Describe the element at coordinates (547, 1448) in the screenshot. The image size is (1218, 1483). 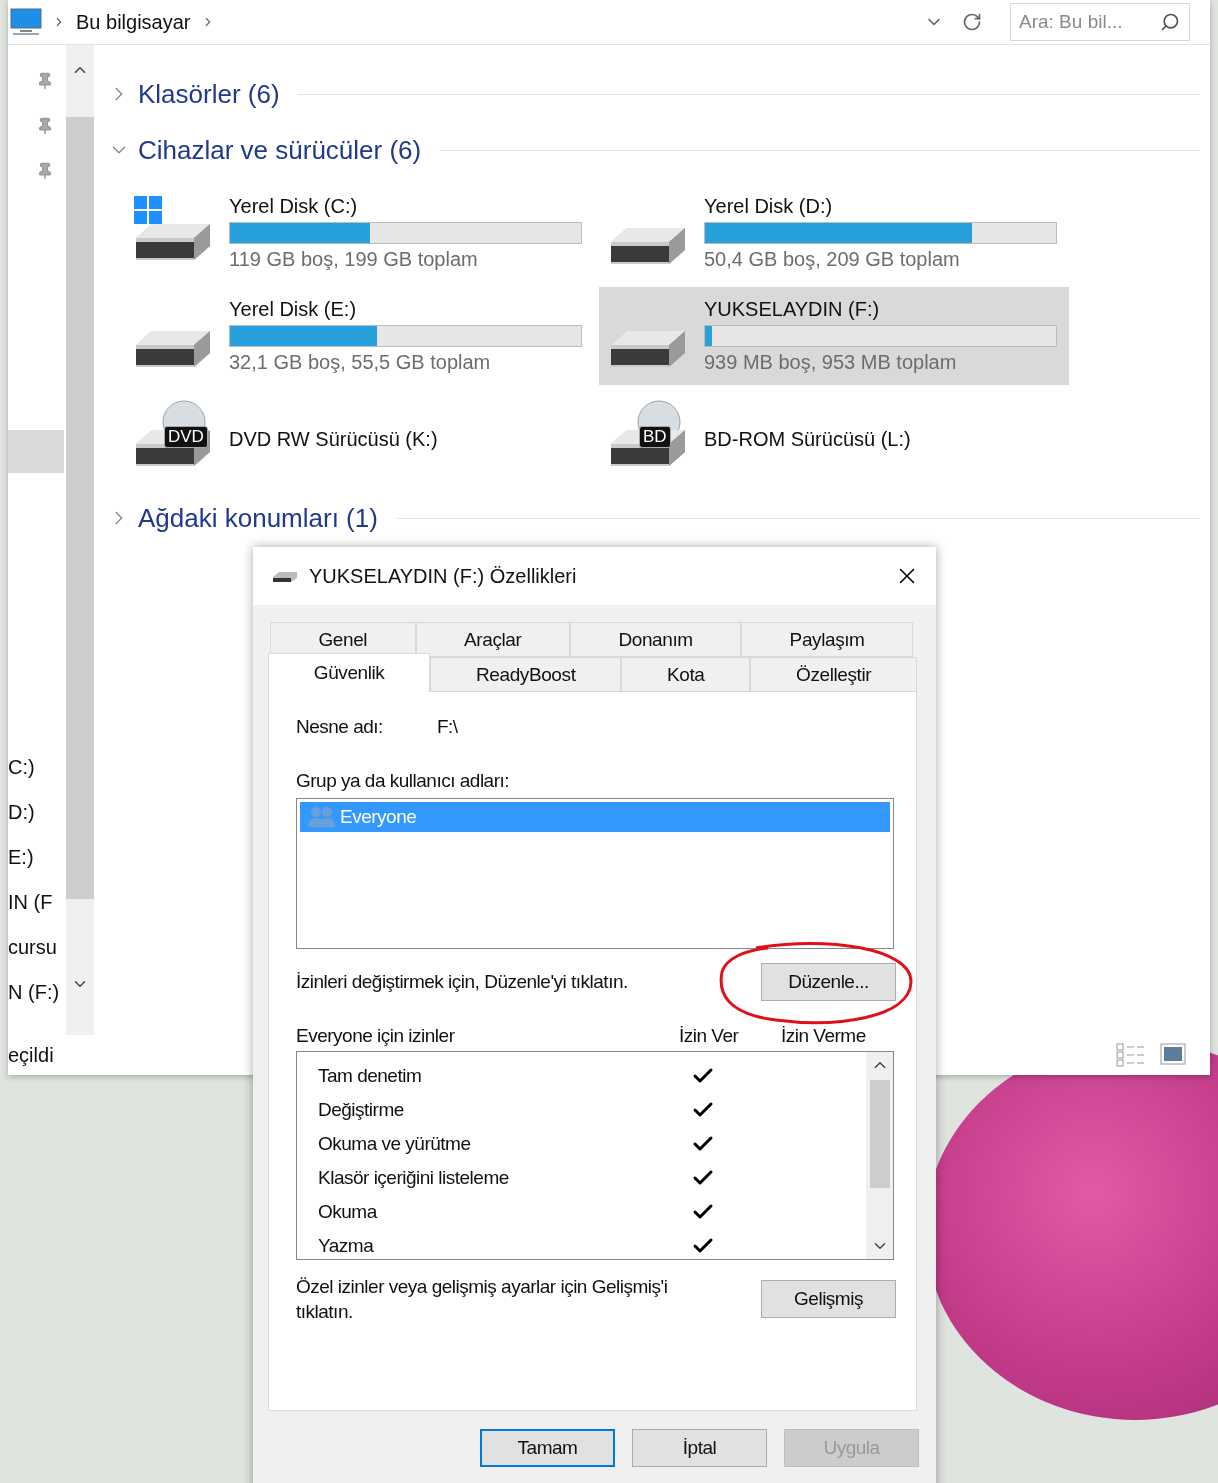
I see `dialog-button: Tamam` at that location.